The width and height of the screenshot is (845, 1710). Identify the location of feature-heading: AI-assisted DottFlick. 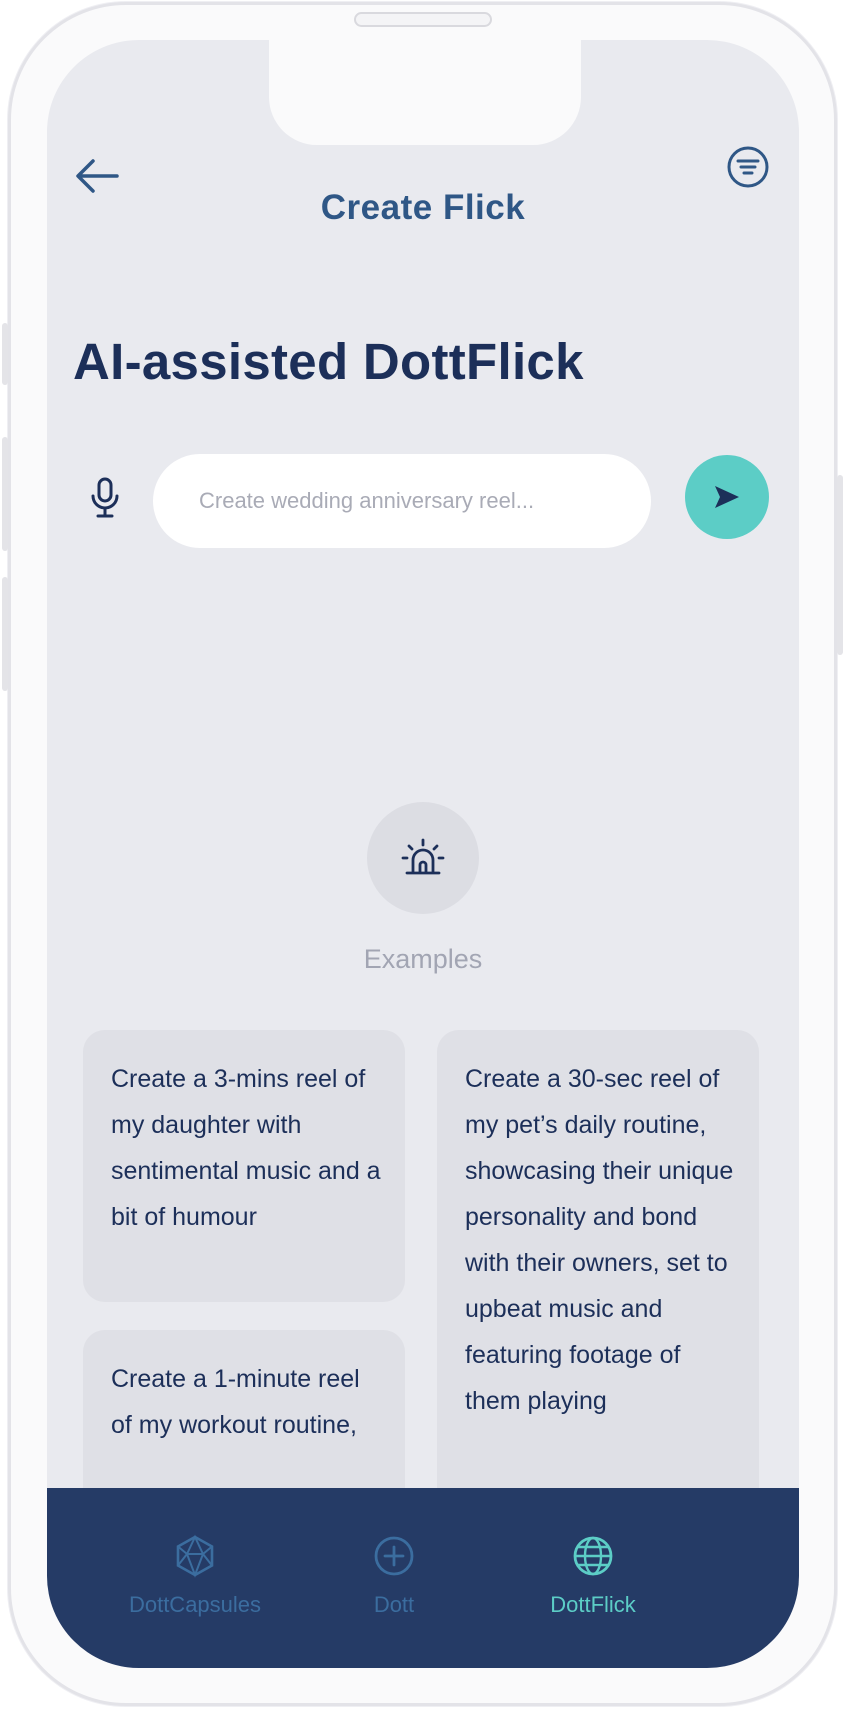
(328, 361).